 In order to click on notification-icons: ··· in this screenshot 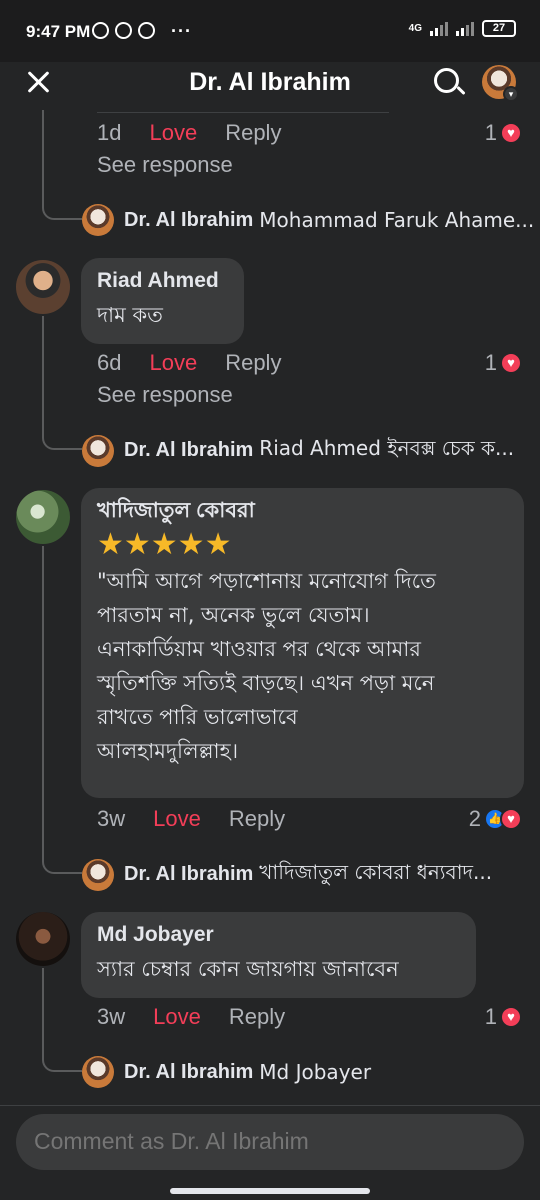, I will do `click(142, 30)`.